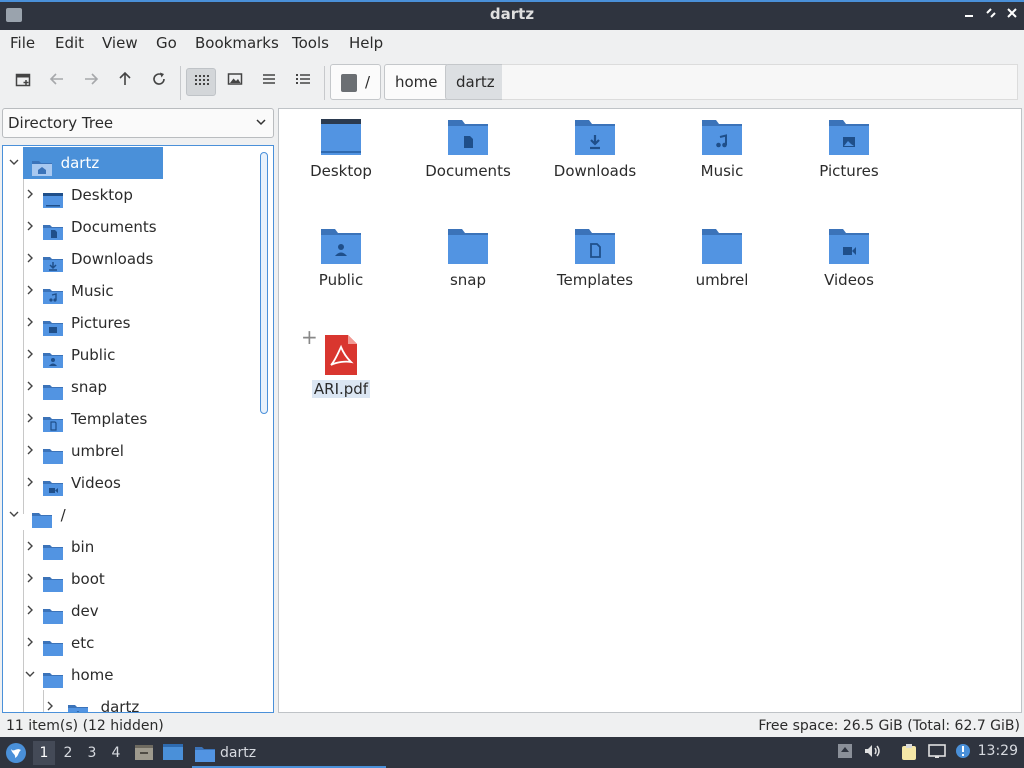 The image size is (1024, 768). Describe the element at coordinates (69, 43) in the screenshot. I see `menu-edit: Edit` at that location.